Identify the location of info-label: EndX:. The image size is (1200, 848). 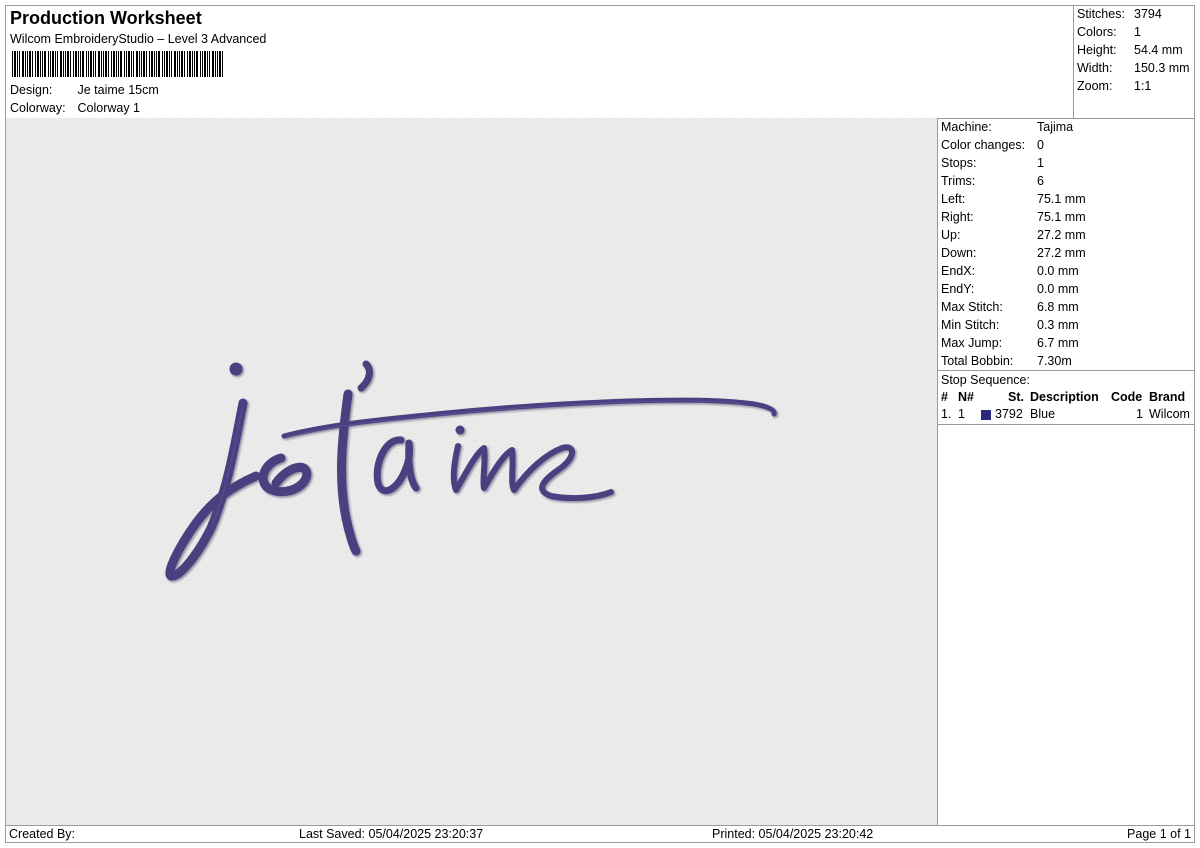
(958, 271).